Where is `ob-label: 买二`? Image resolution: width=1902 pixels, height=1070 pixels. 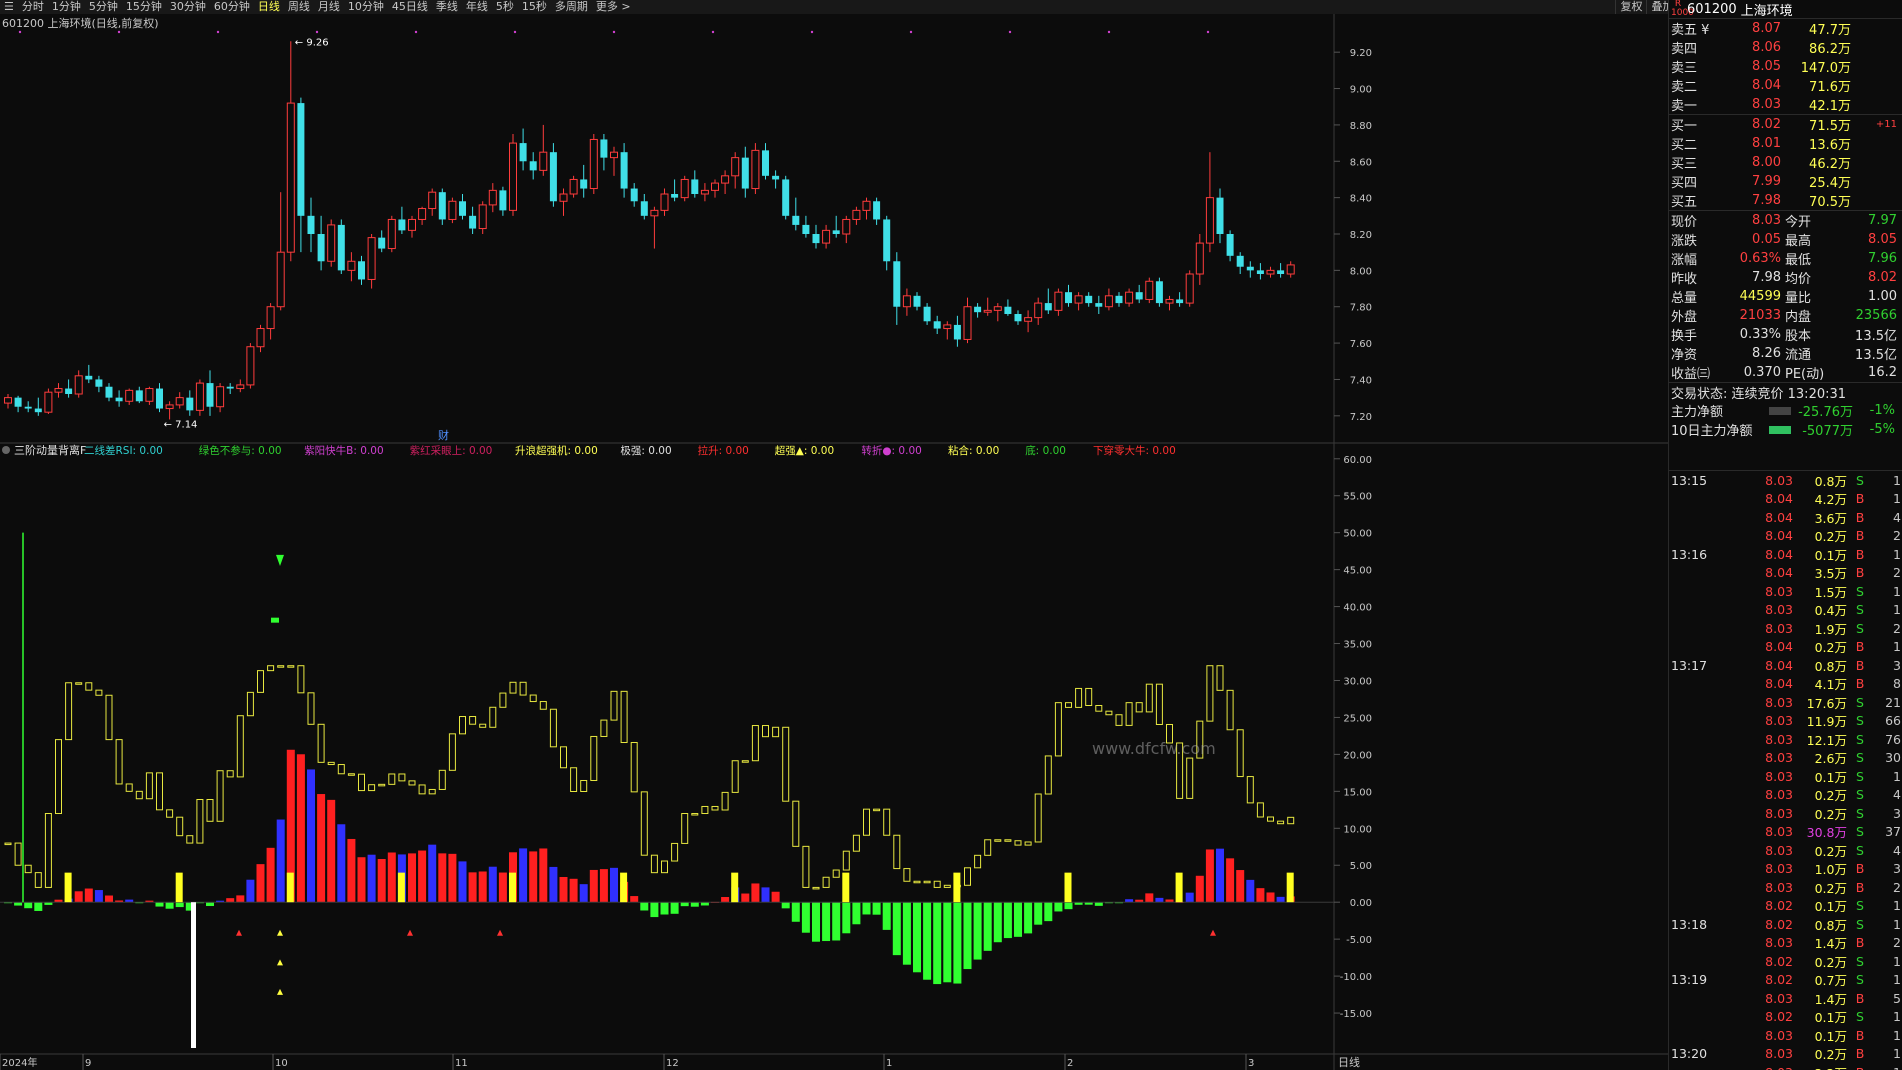
ob-label: 买二 is located at coordinates (1684, 145).